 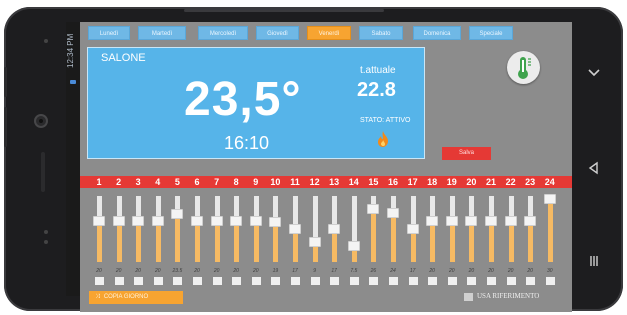 I want to click on hour-label: 9, so click(x=256, y=182).